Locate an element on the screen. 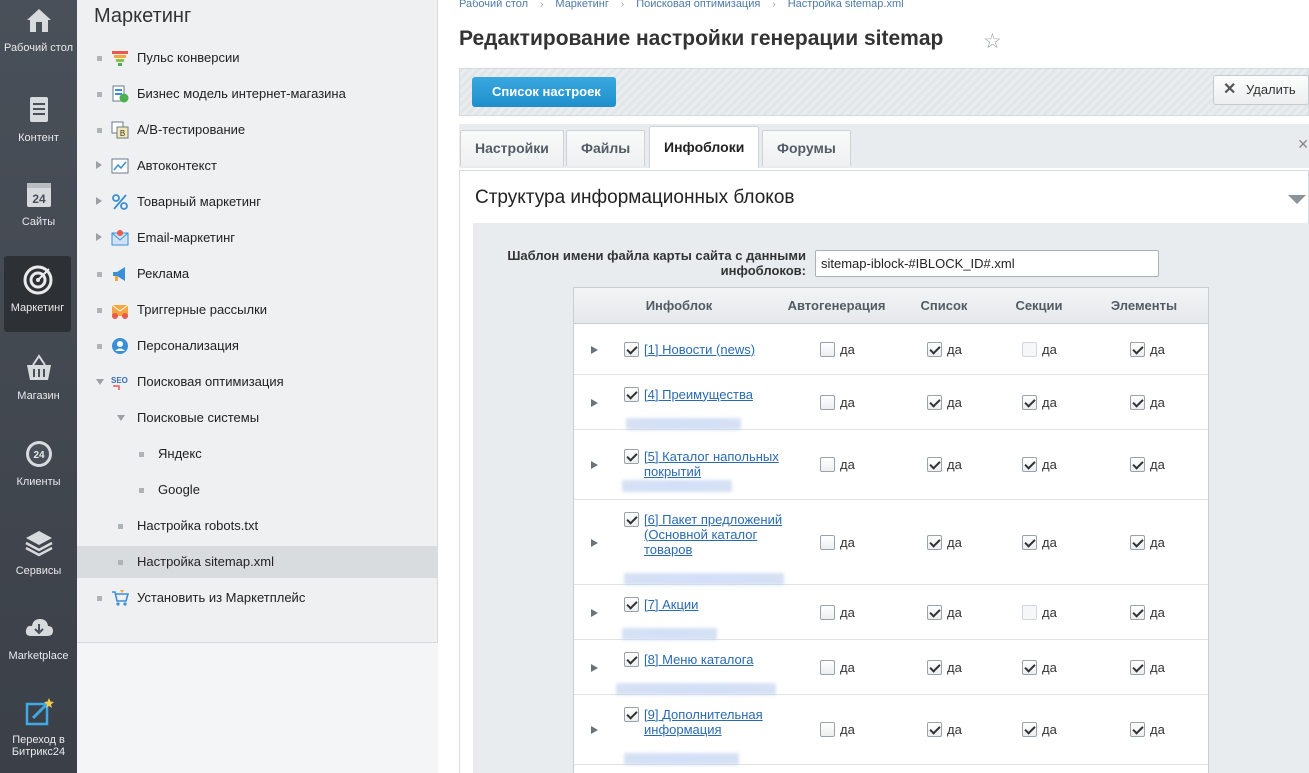  iblock-link: [4] Преимущества is located at coordinates (714, 394).